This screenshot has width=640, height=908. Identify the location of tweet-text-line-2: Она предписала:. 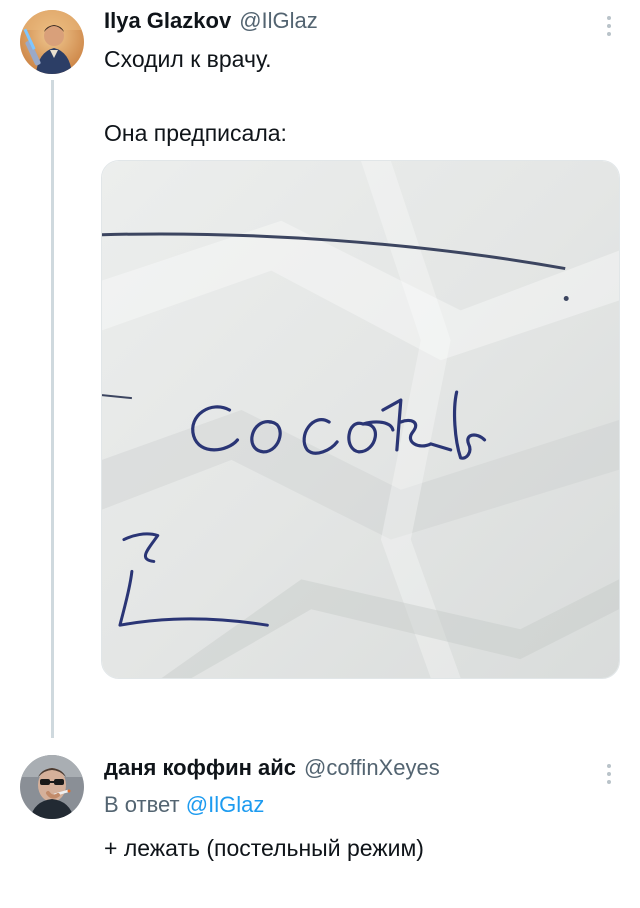
(195, 133).